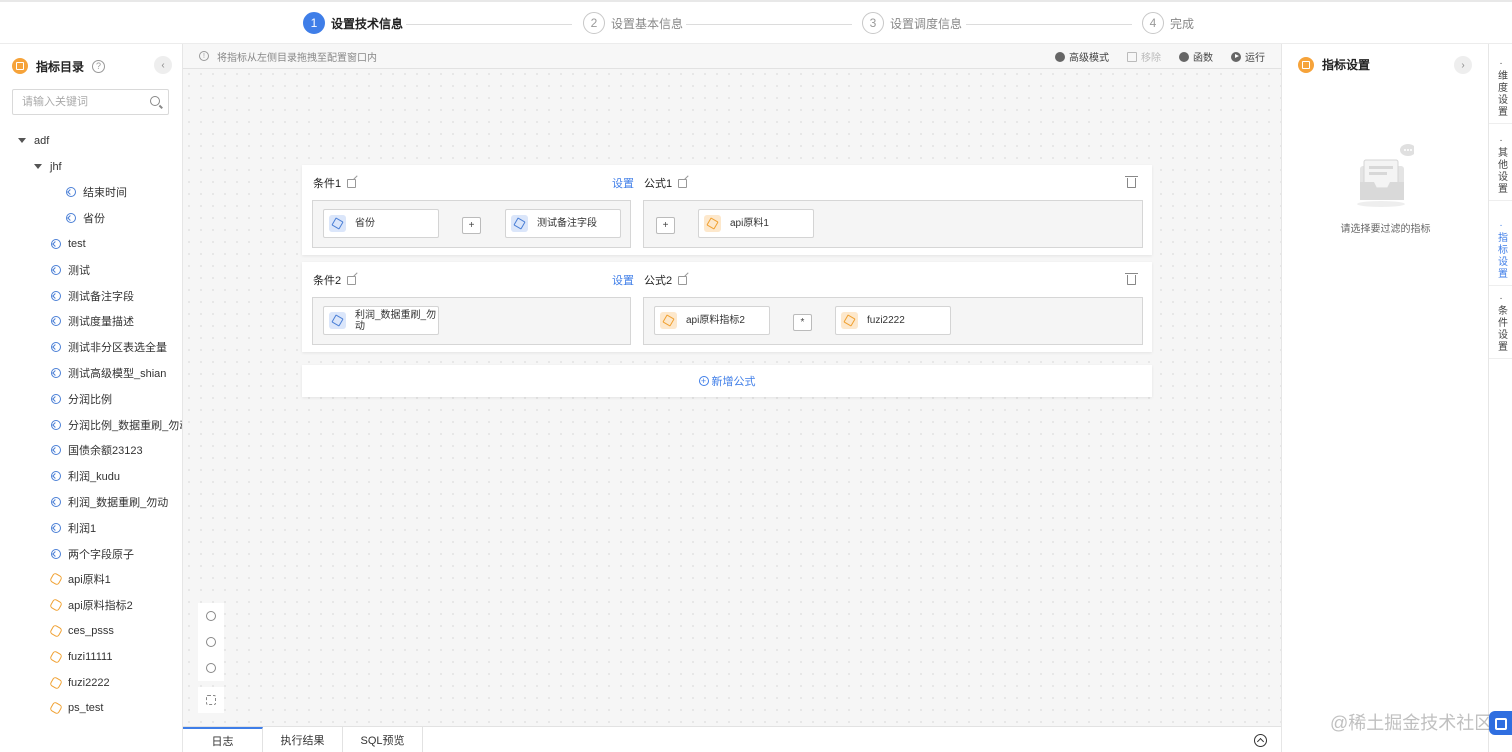 Image resolution: width=1512 pixels, height=752 pixels. I want to click on tree-item: test, so click(91, 244).